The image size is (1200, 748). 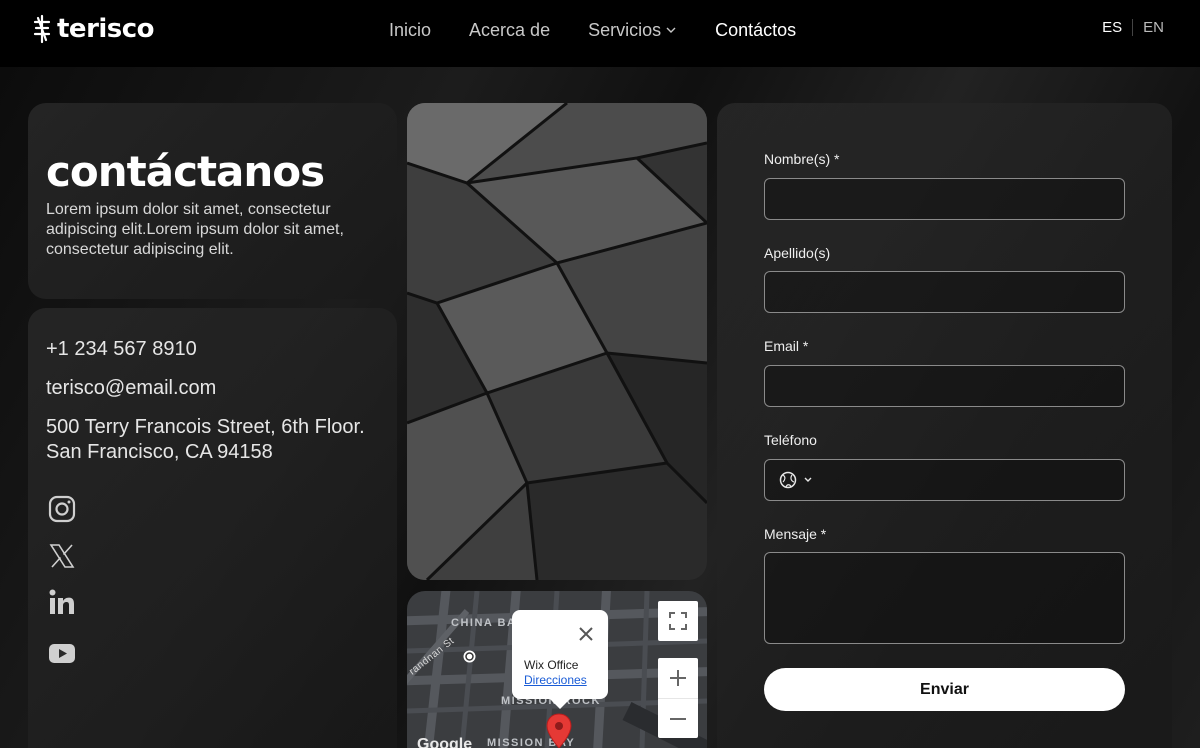 What do you see at coordinates (944, 598) in the screenshot?
I see `message-field` at bounding box center [944, 598].